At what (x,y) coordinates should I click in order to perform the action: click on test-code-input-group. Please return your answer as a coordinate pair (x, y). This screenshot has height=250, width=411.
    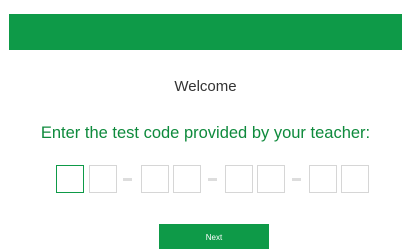
    Looking at the image, I should click on (216, 179).